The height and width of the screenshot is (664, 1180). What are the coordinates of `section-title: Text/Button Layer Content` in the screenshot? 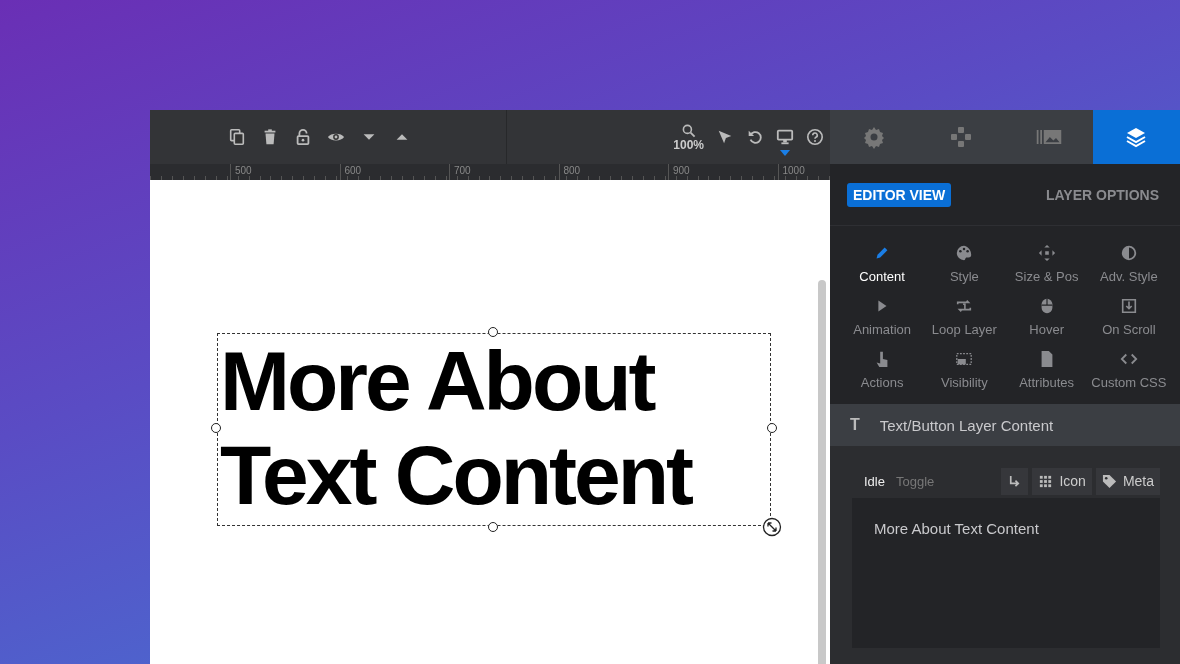 It's located at (966, 425).